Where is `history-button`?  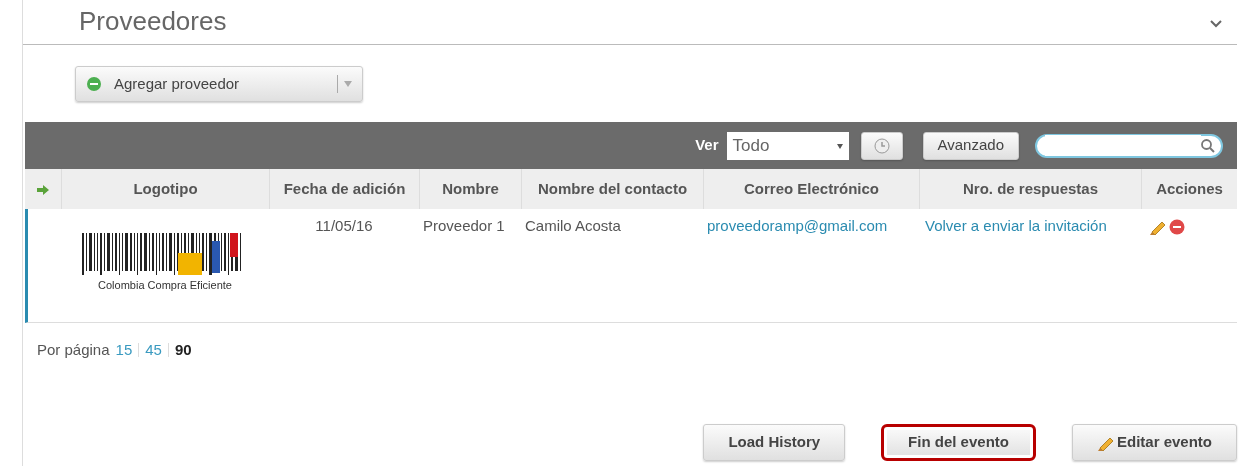 history-button is located at coordinates (881, 145).